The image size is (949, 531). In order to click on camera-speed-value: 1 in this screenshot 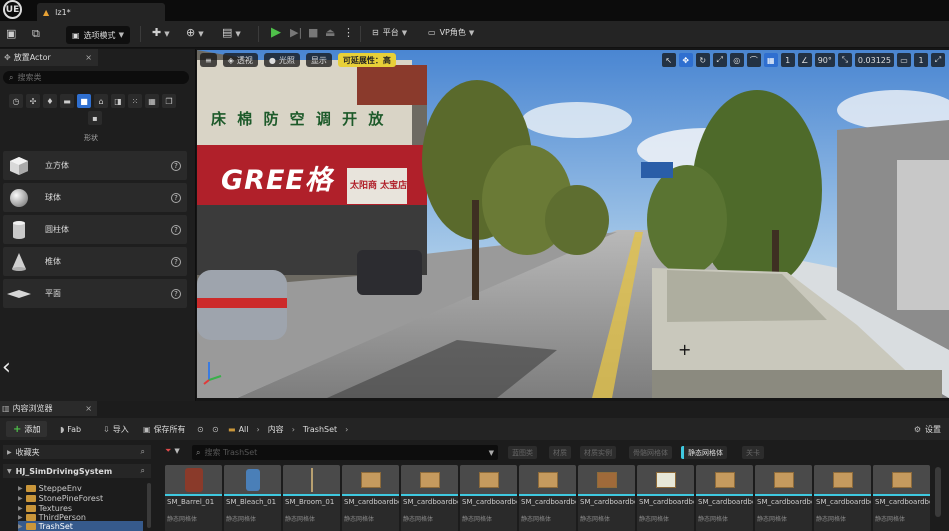, I will do `click(921, 60)`.